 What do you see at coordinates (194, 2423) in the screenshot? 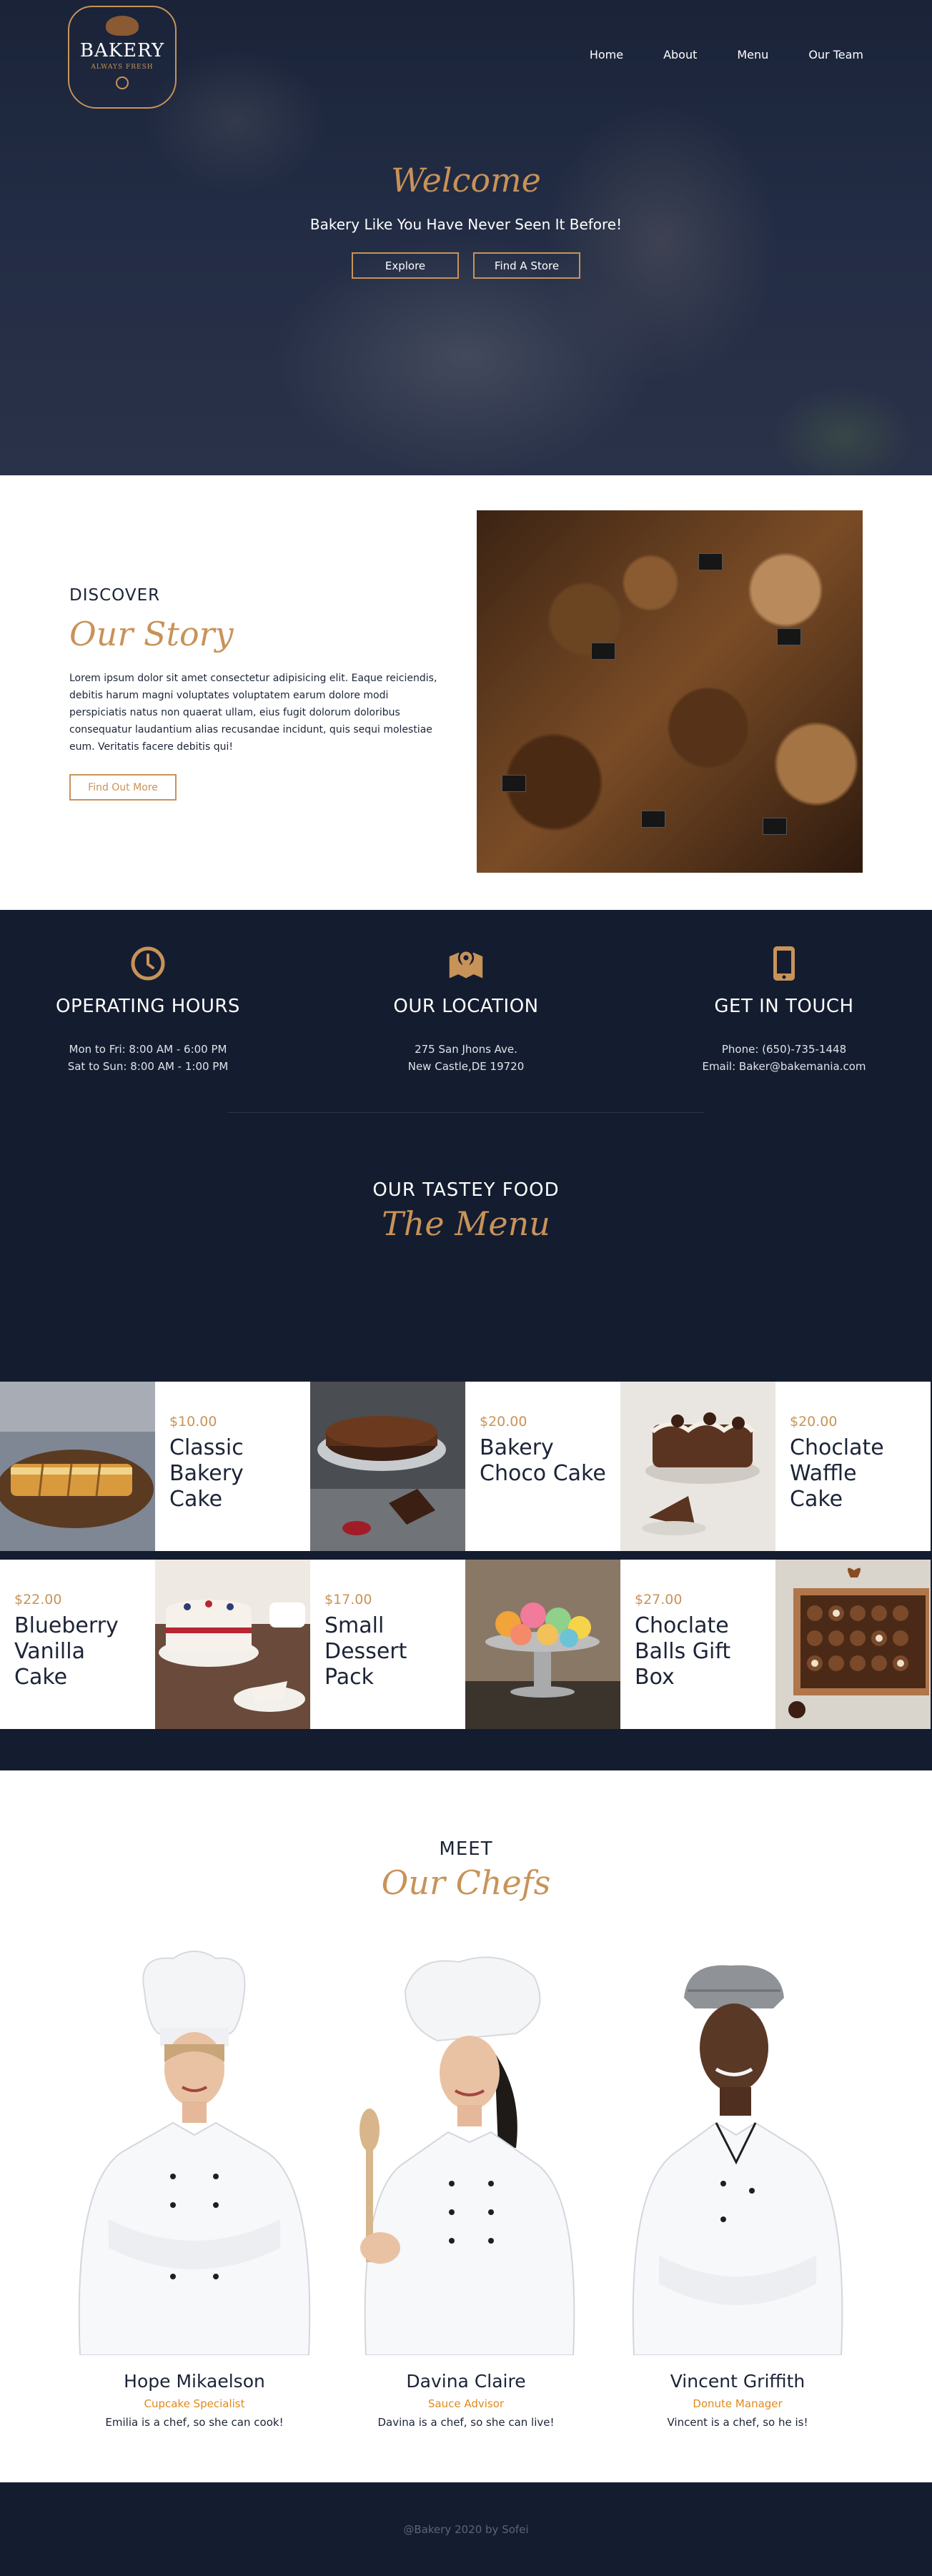
I see `chef-bio: Emilia is a chef, so she can cook!` at bounding box center [194, 2423].